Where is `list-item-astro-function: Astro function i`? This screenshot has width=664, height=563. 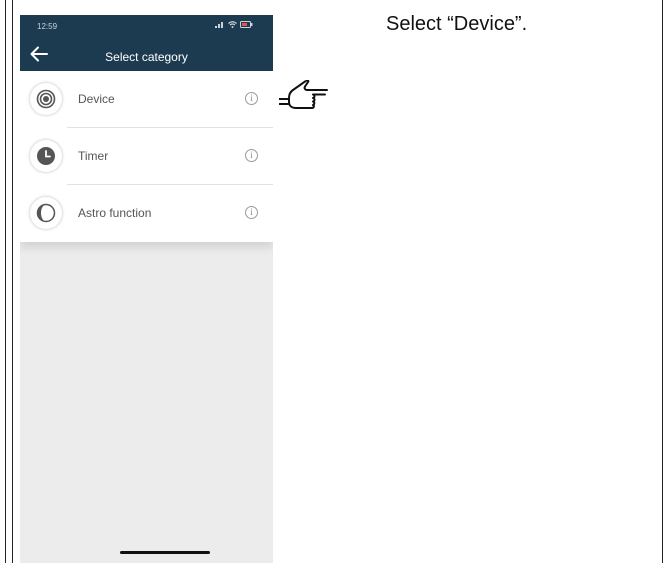
list-item-astro-function: Astro function i is located at coordinates (146, 213).